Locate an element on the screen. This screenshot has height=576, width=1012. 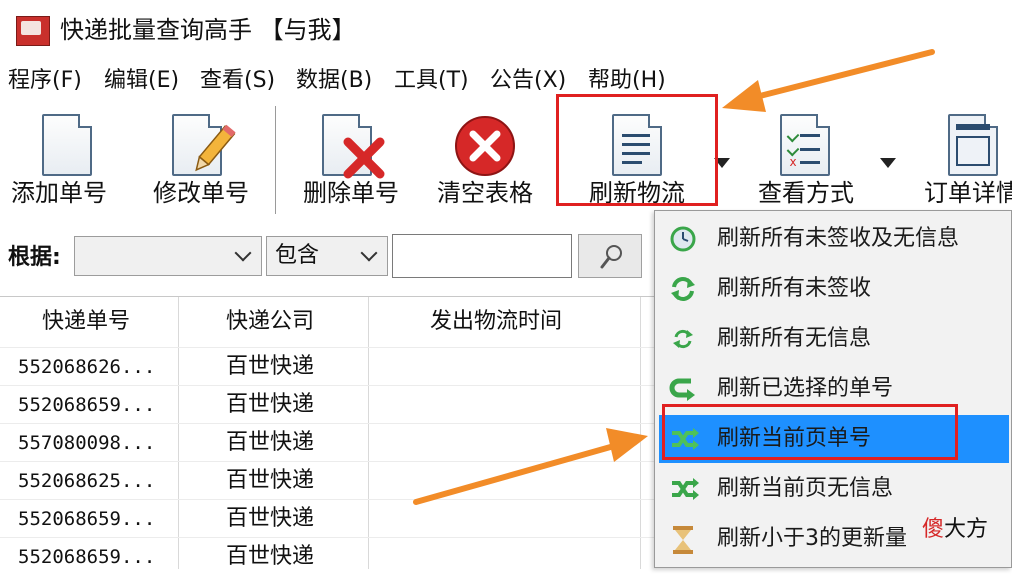
watermark-prefix: 傻 is located at coordinates (933, 529).